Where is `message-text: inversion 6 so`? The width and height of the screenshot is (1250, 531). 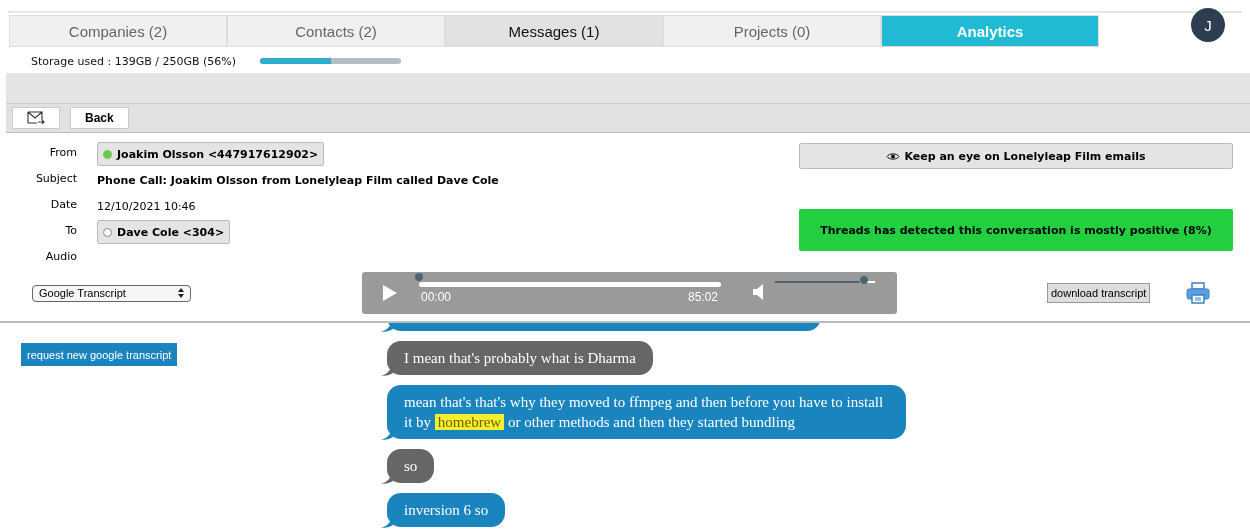 message-text: inversion 6 so is located at coordinates (446, 510).